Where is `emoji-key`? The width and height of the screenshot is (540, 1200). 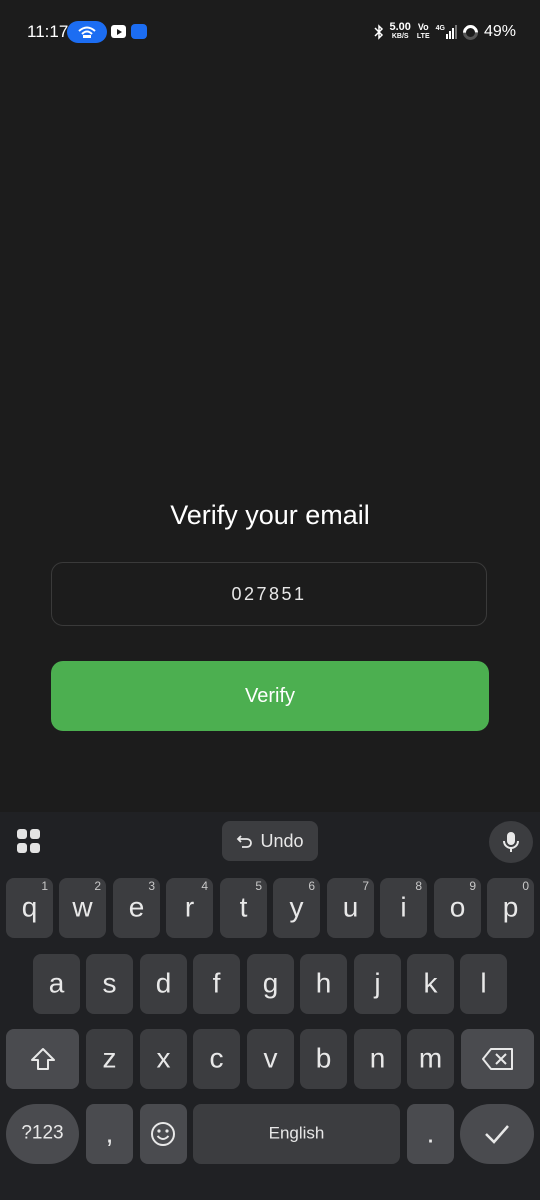
emoji-key is located at coordinates (163, 1134).